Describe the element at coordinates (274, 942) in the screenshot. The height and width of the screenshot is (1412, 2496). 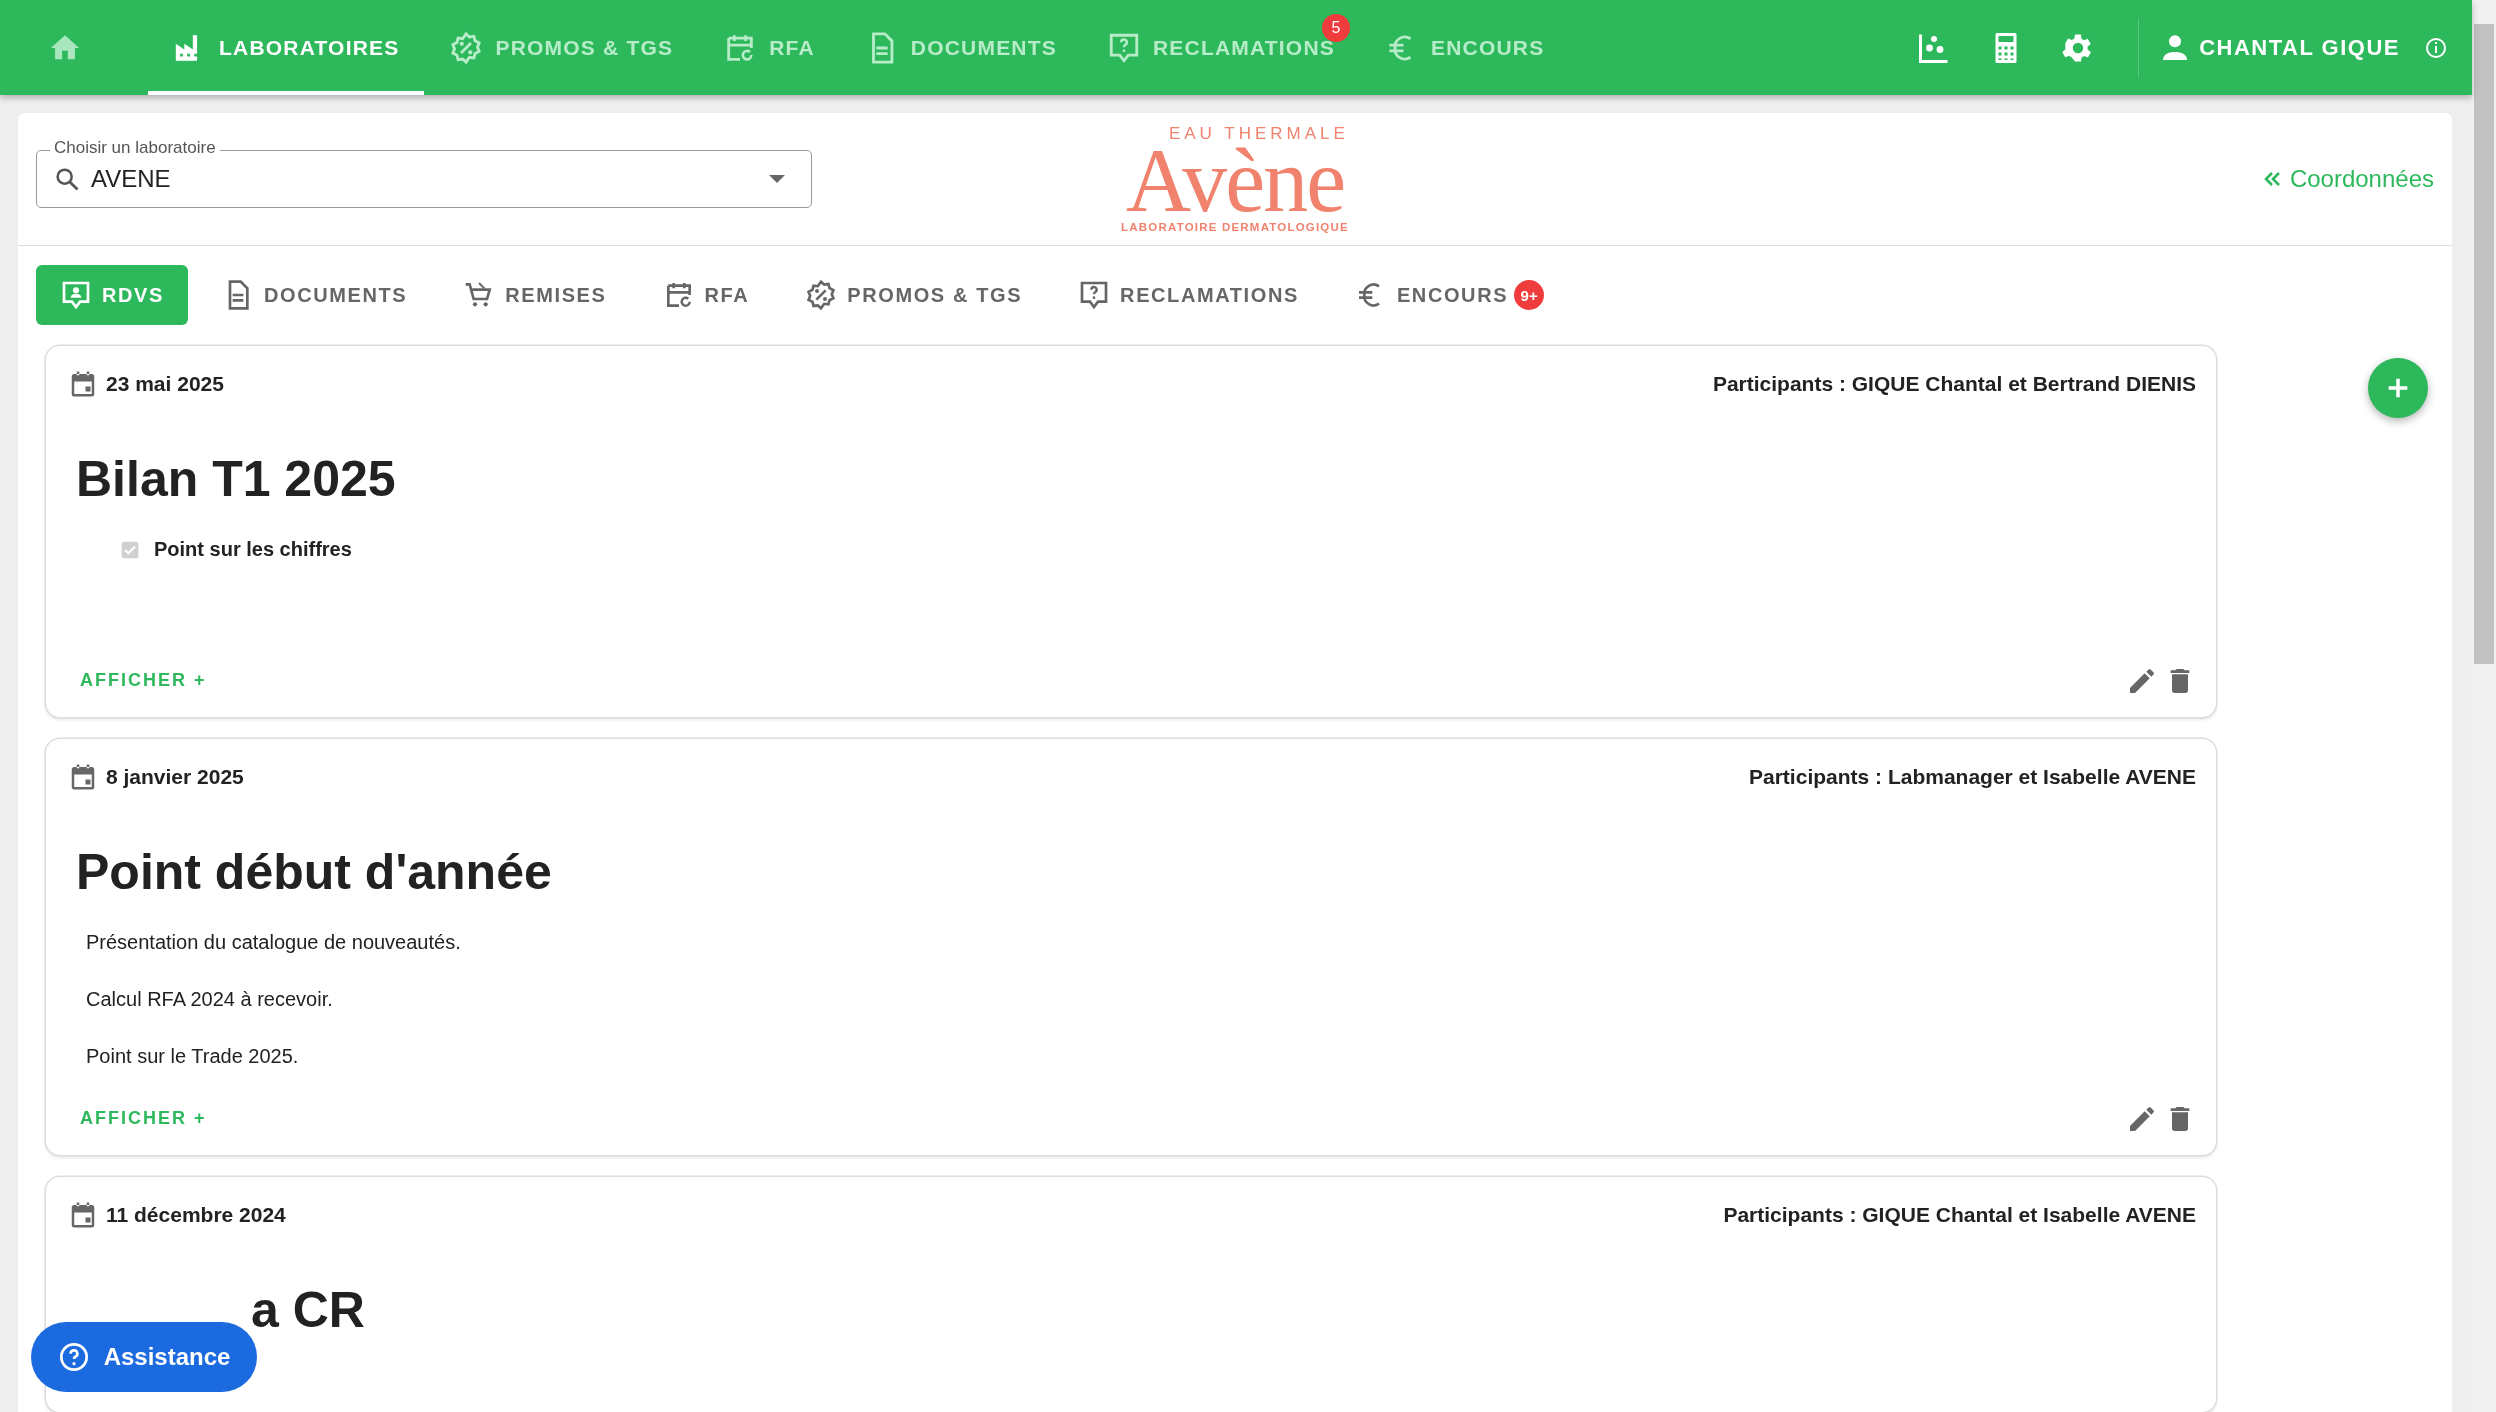
I see `note-text: Présentation du catalogue de nouveautés.` at that location.